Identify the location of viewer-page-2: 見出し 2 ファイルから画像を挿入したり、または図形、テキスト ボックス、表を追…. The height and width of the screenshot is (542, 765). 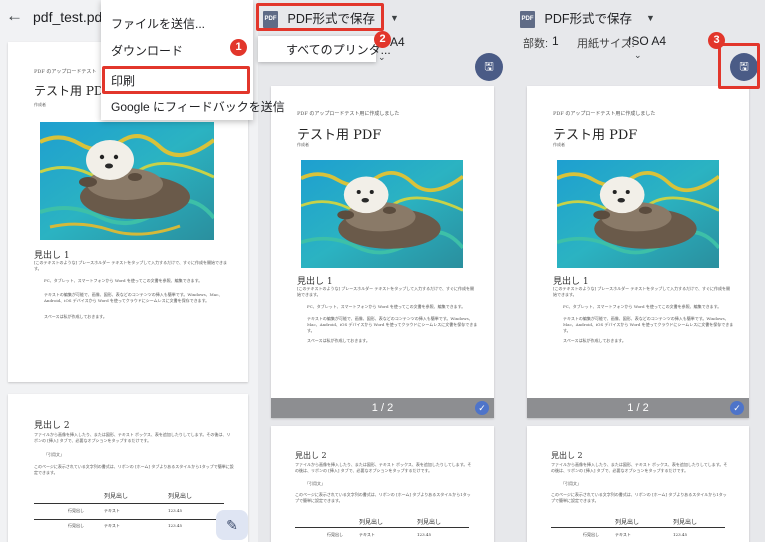
(128, 468).